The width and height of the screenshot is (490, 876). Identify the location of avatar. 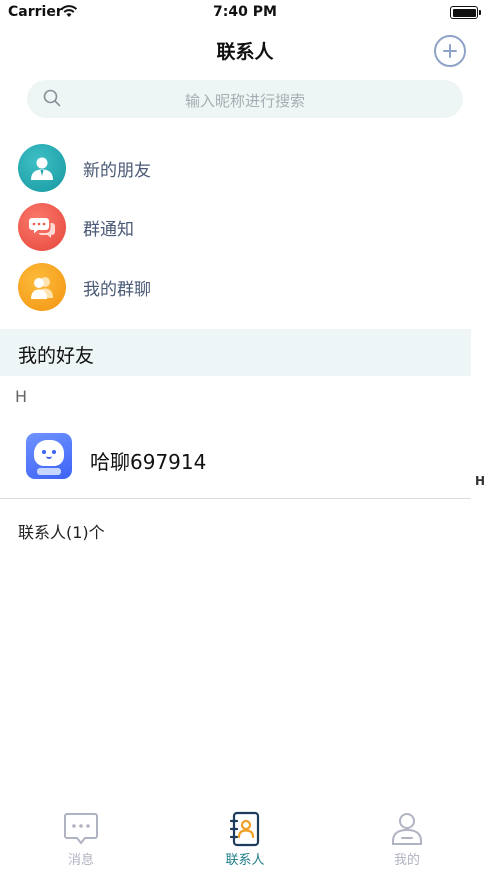
(49, 456).